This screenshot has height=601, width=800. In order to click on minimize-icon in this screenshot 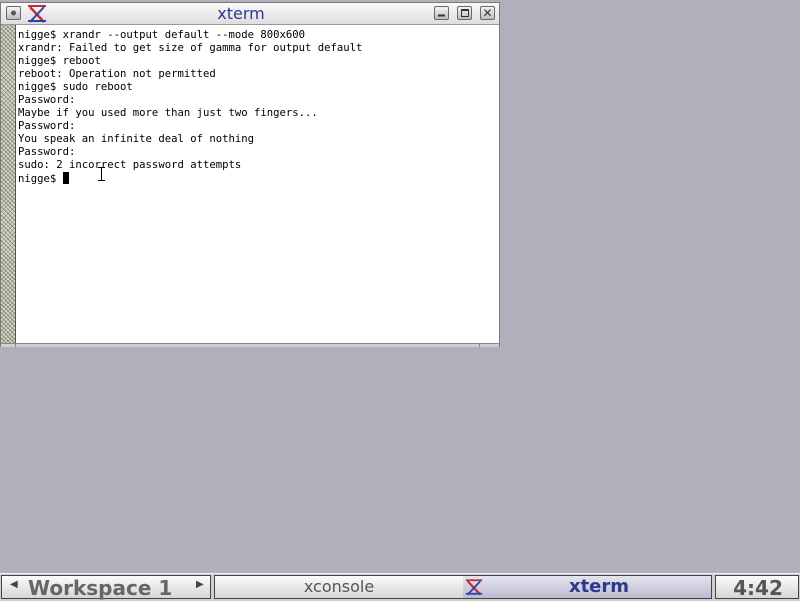, I will do `click(441, 13)`.